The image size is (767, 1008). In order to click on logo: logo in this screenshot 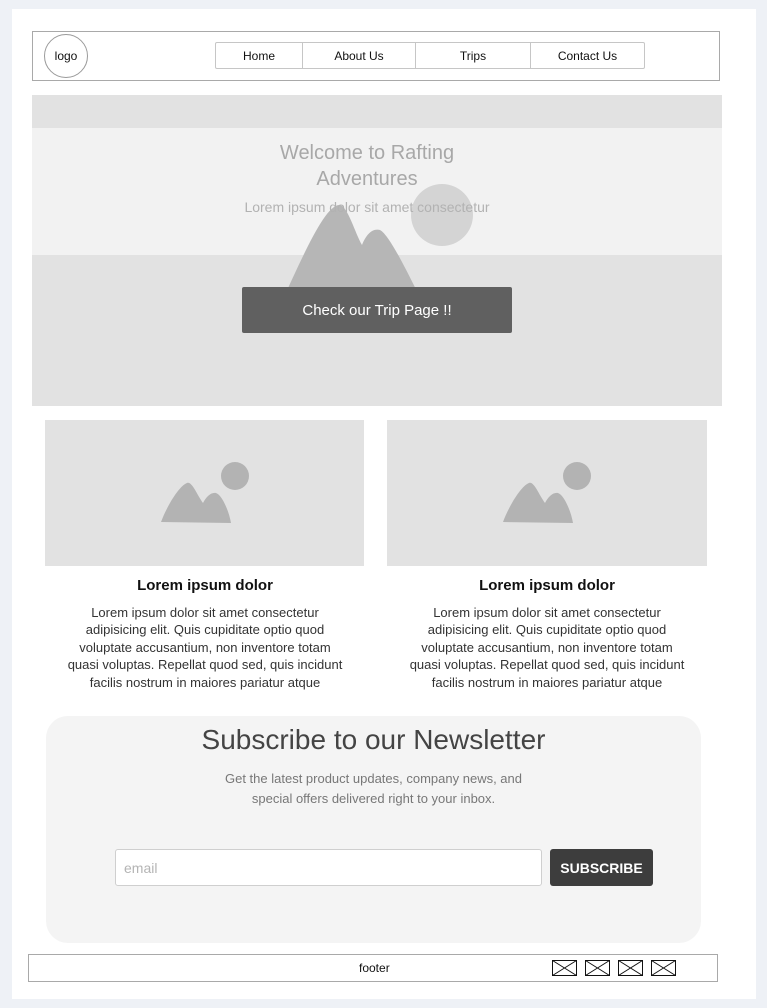, I will do `click(66, 56)`.